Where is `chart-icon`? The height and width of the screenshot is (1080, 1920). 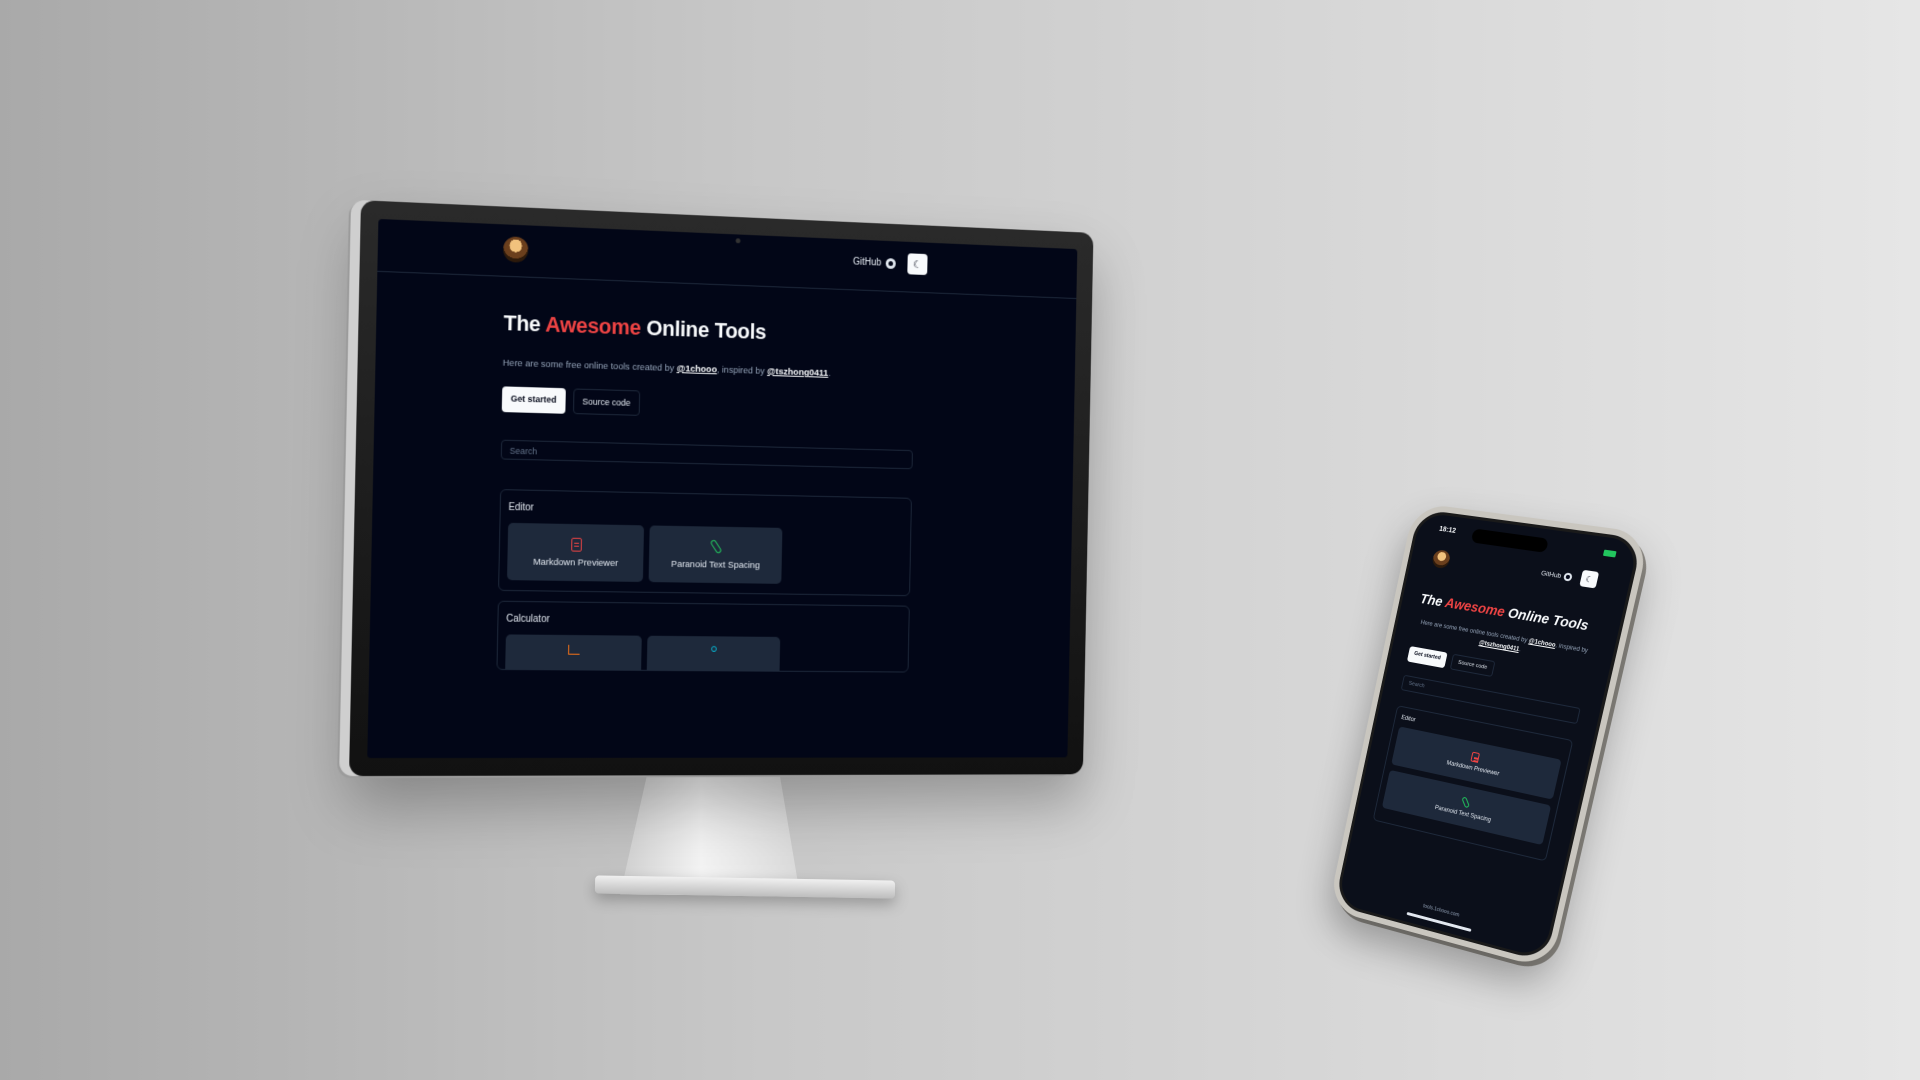
chart-icon is located at coordinates (574, 649).